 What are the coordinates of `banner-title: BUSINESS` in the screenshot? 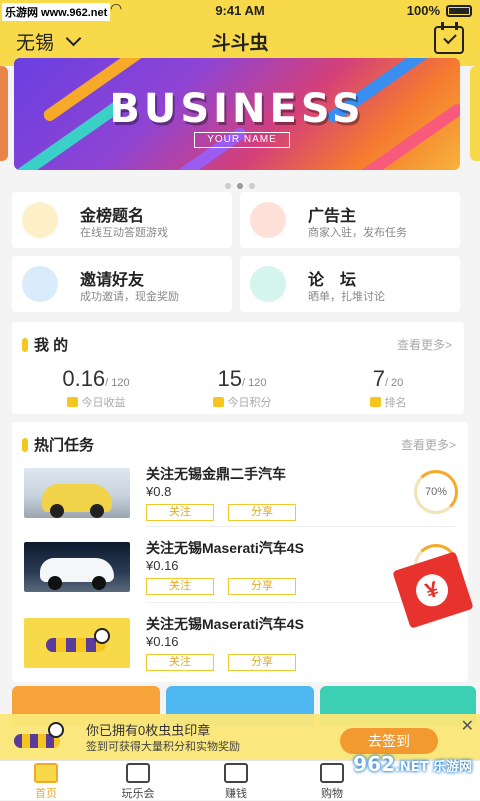 It's located at (237, 109).